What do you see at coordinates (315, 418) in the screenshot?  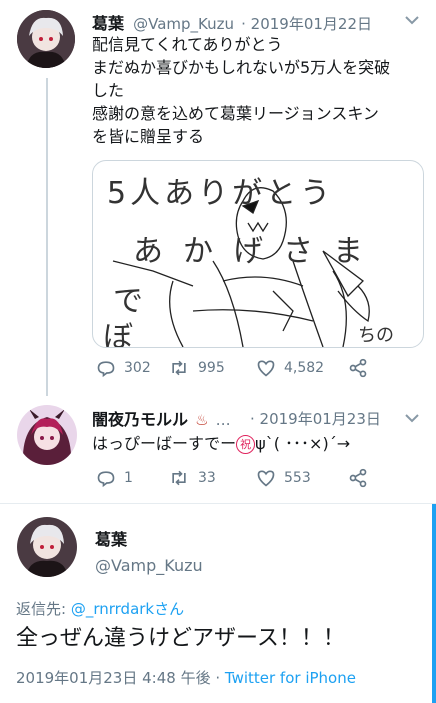 I see `tweet-date: · 2019年01月23日` at bounding box center [315, 418].